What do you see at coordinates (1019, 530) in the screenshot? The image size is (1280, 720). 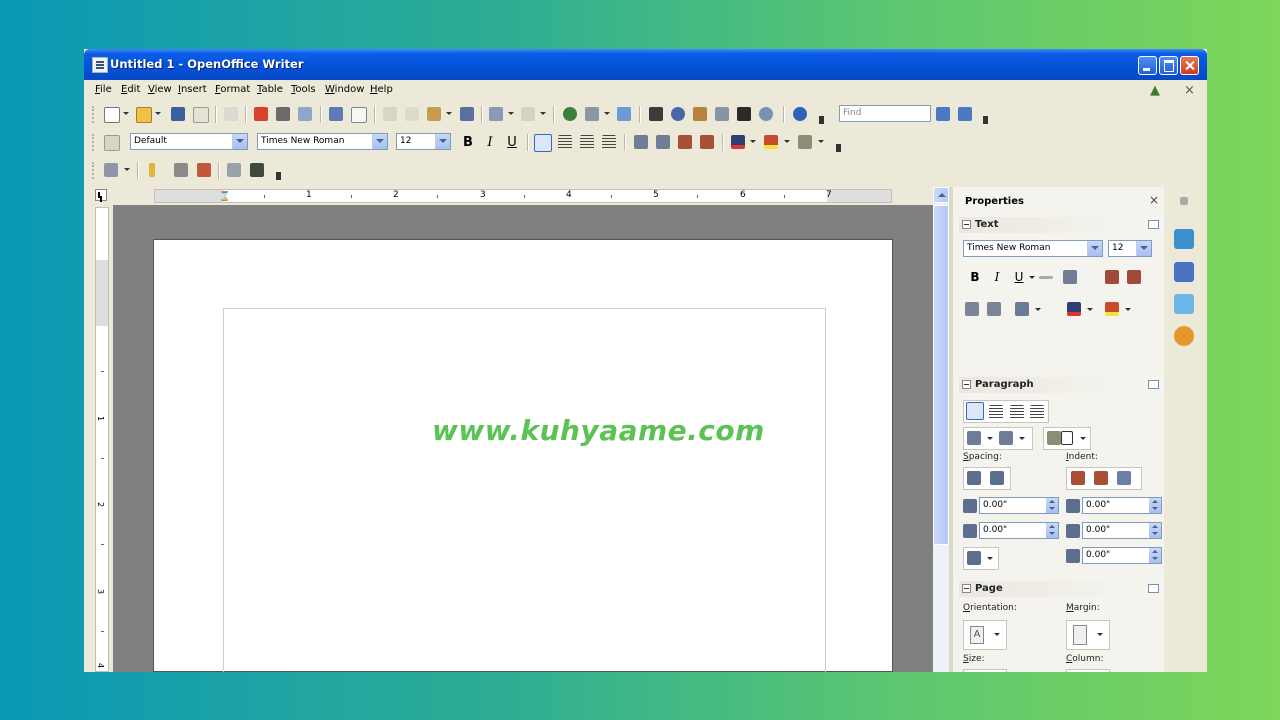 I see `below-paragraph-spacing-field: 0.00"` at bounding box center [1019, 530].